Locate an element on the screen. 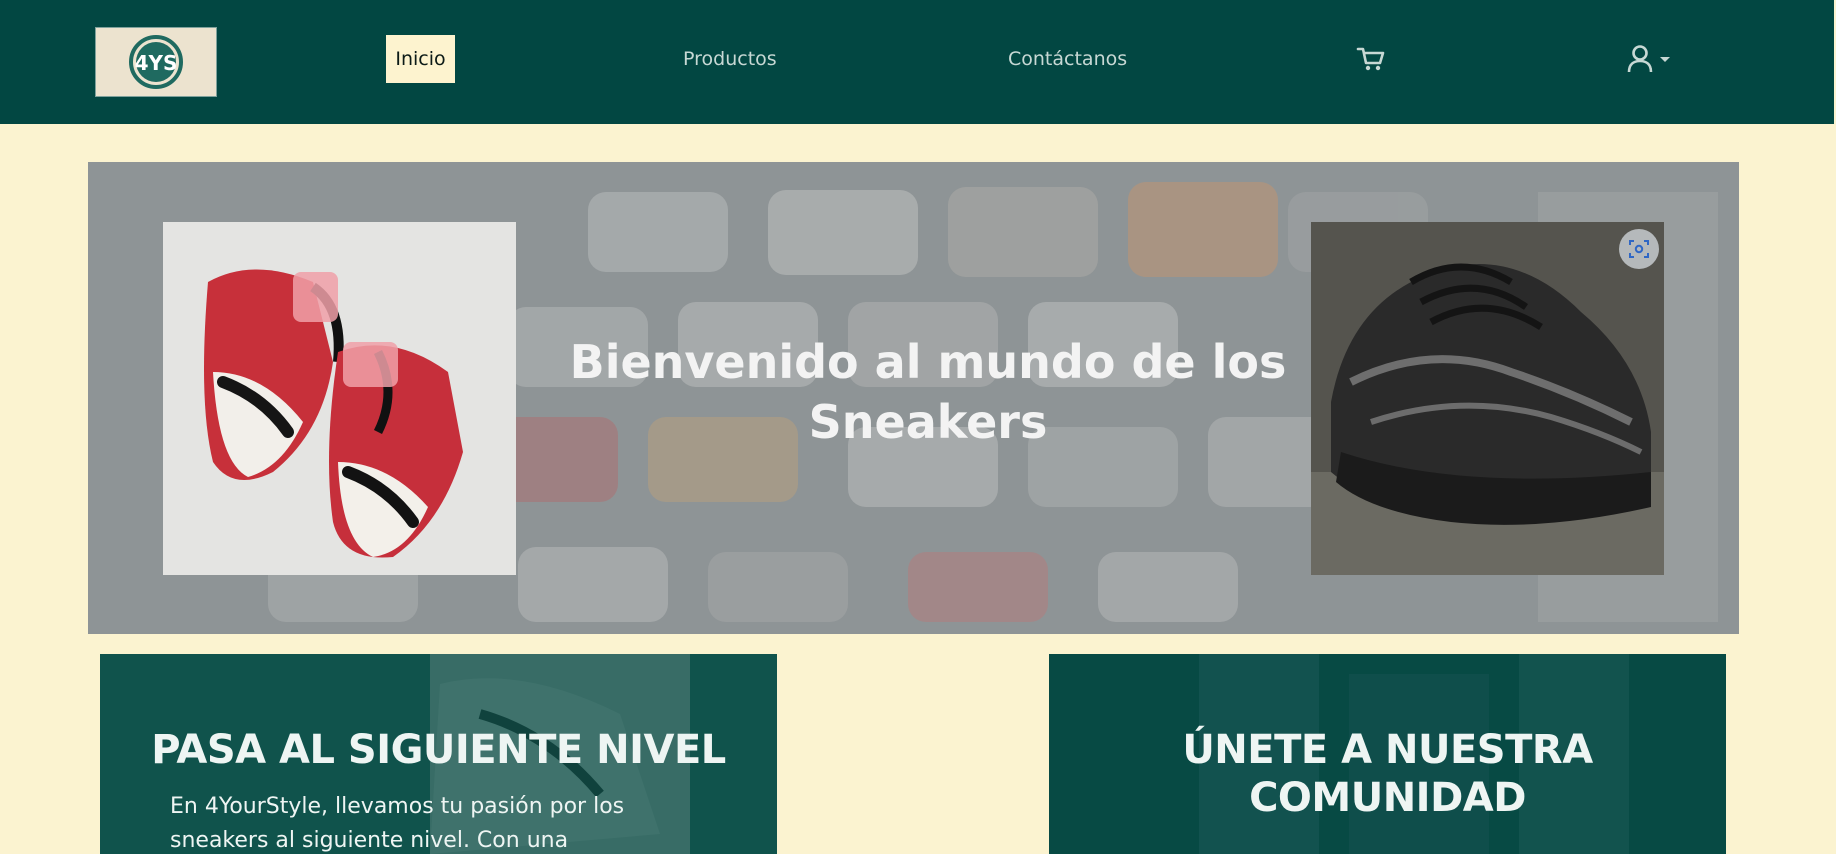  nav-contacto: Contáctanos is located at coordinates (1067, 59).